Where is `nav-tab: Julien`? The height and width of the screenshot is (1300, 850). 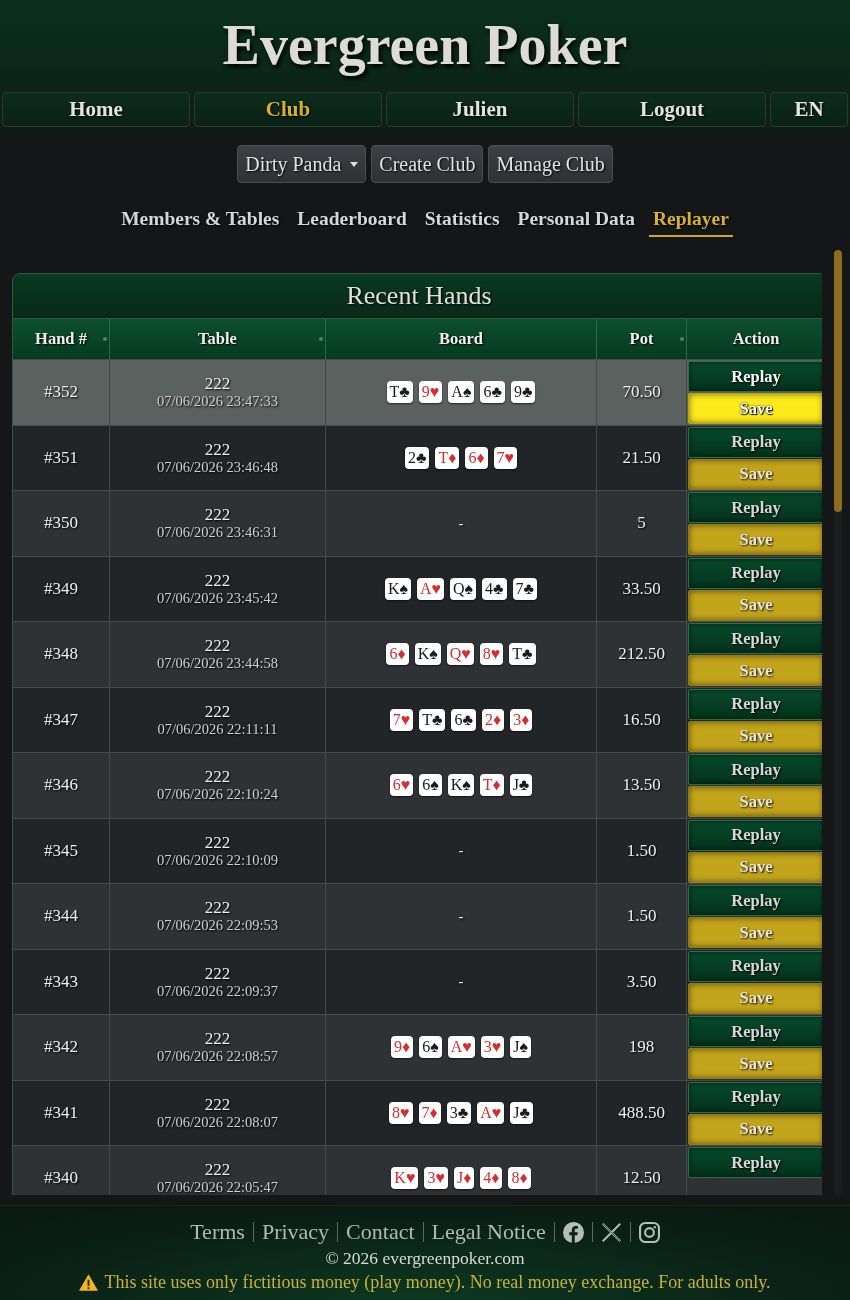
nav-tab: Julien is located at coordinates (480, 109).